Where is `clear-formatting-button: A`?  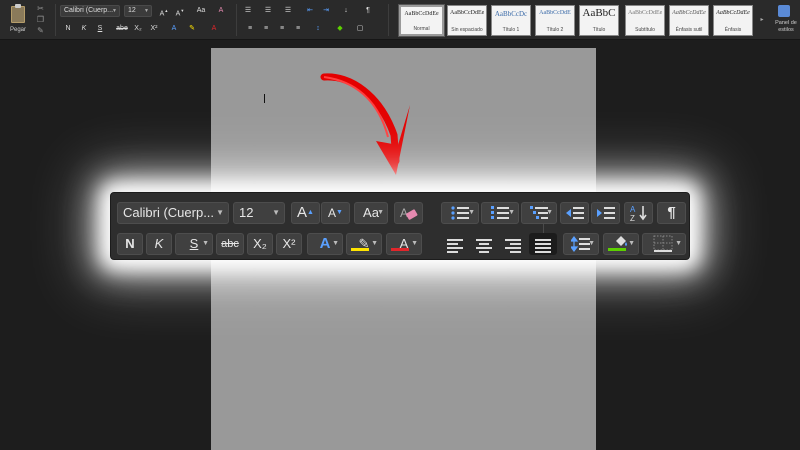 clear-formatting-button: A is located at coordinates (408, 213).